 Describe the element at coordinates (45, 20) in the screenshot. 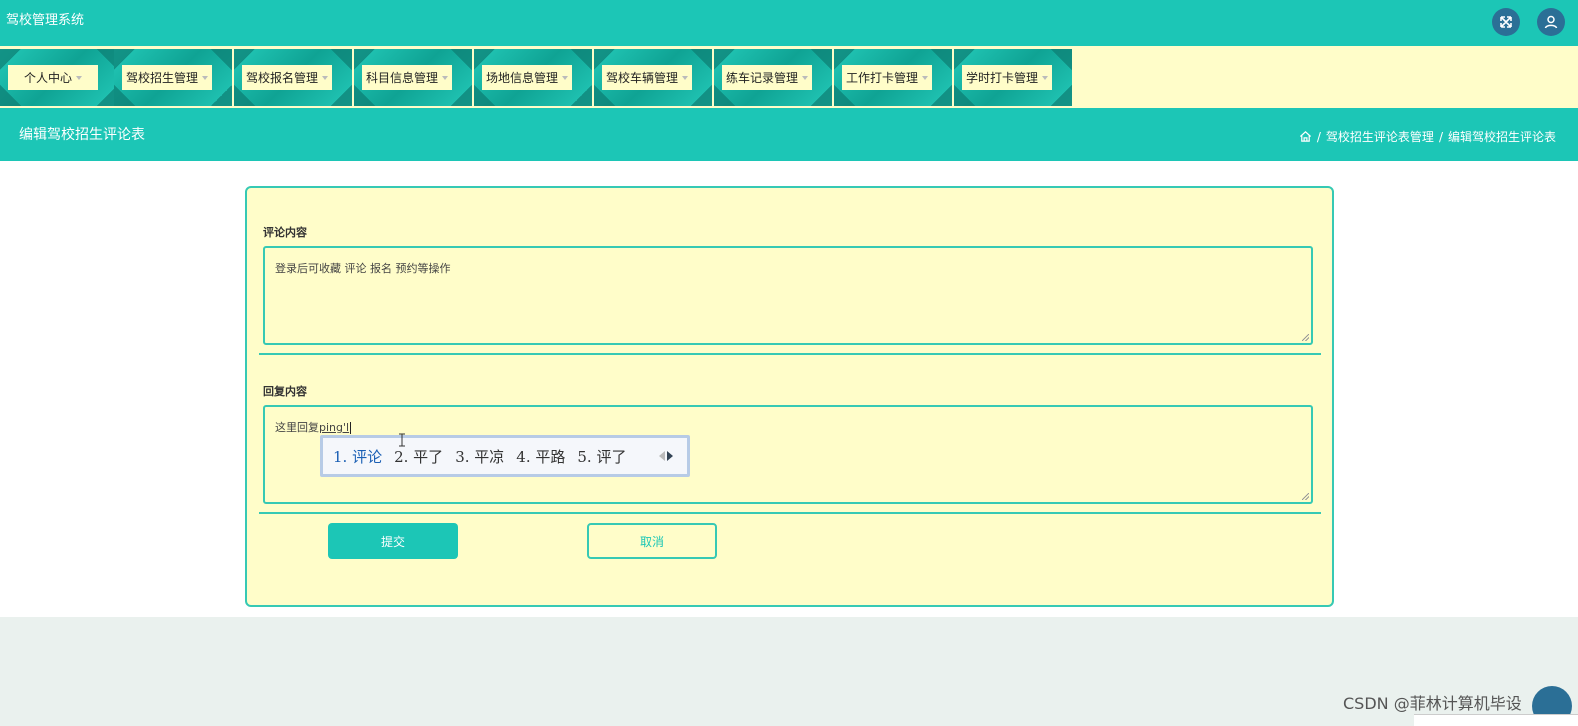

I see `app-title: 驾校管理系统` at that location.